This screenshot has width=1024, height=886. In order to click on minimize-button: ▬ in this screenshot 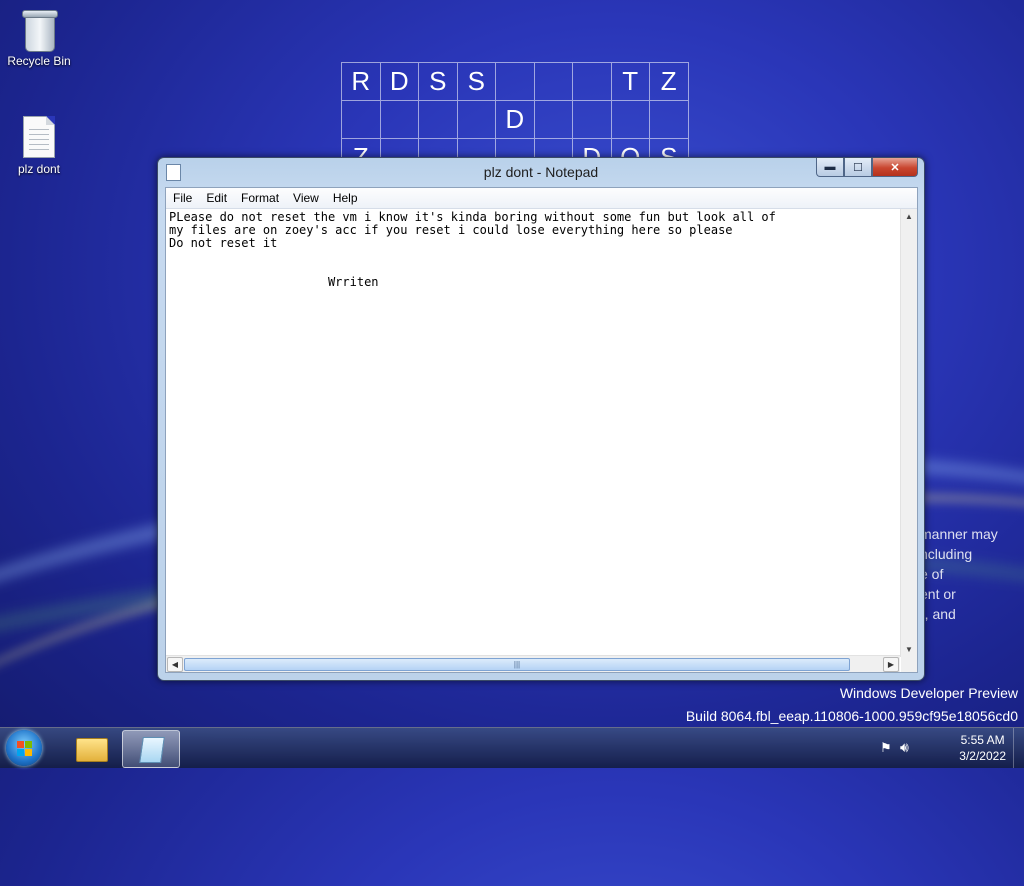, I will do `click(830, 167)`.